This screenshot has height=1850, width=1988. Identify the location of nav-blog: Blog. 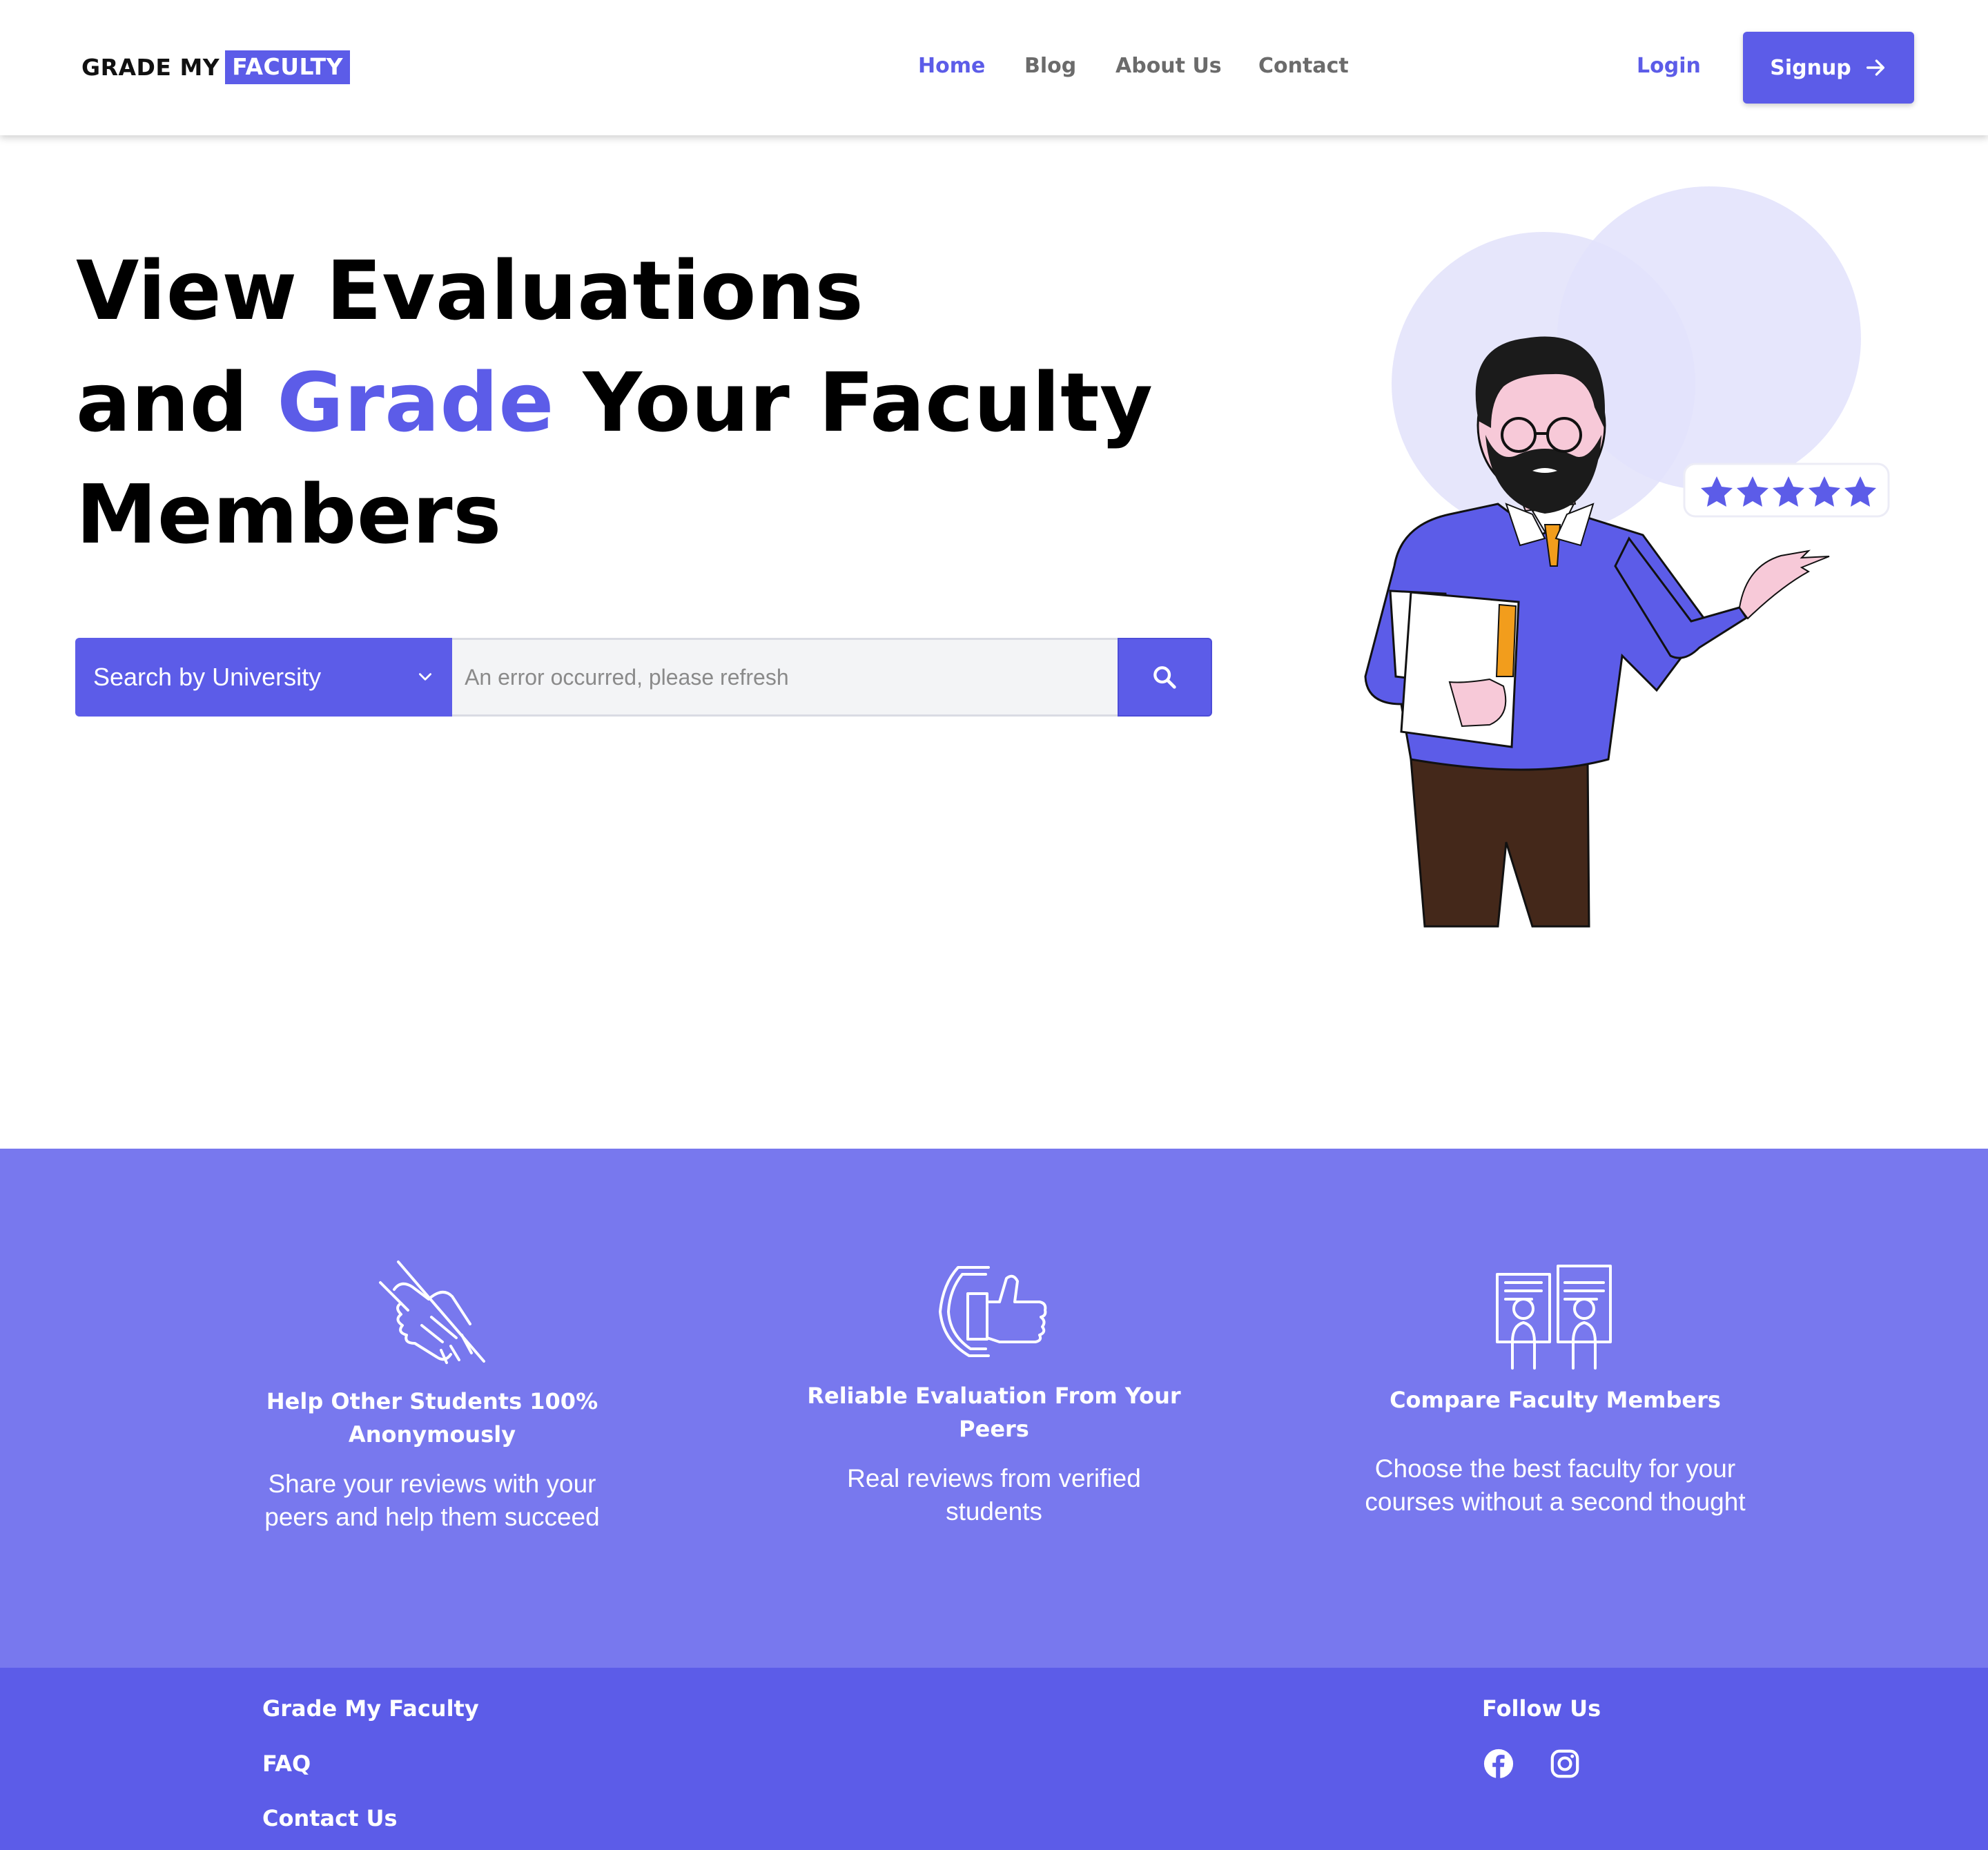
(1050, 66).